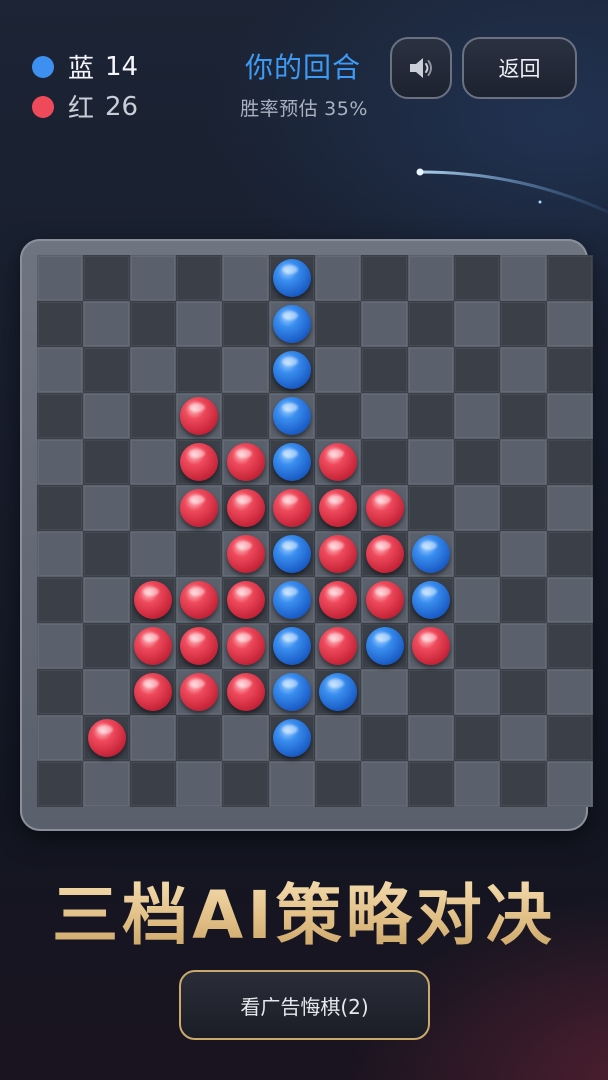  Describe the element at coordinates (519, 68) in the screenshot. I see `back-button: 返回` at that location.